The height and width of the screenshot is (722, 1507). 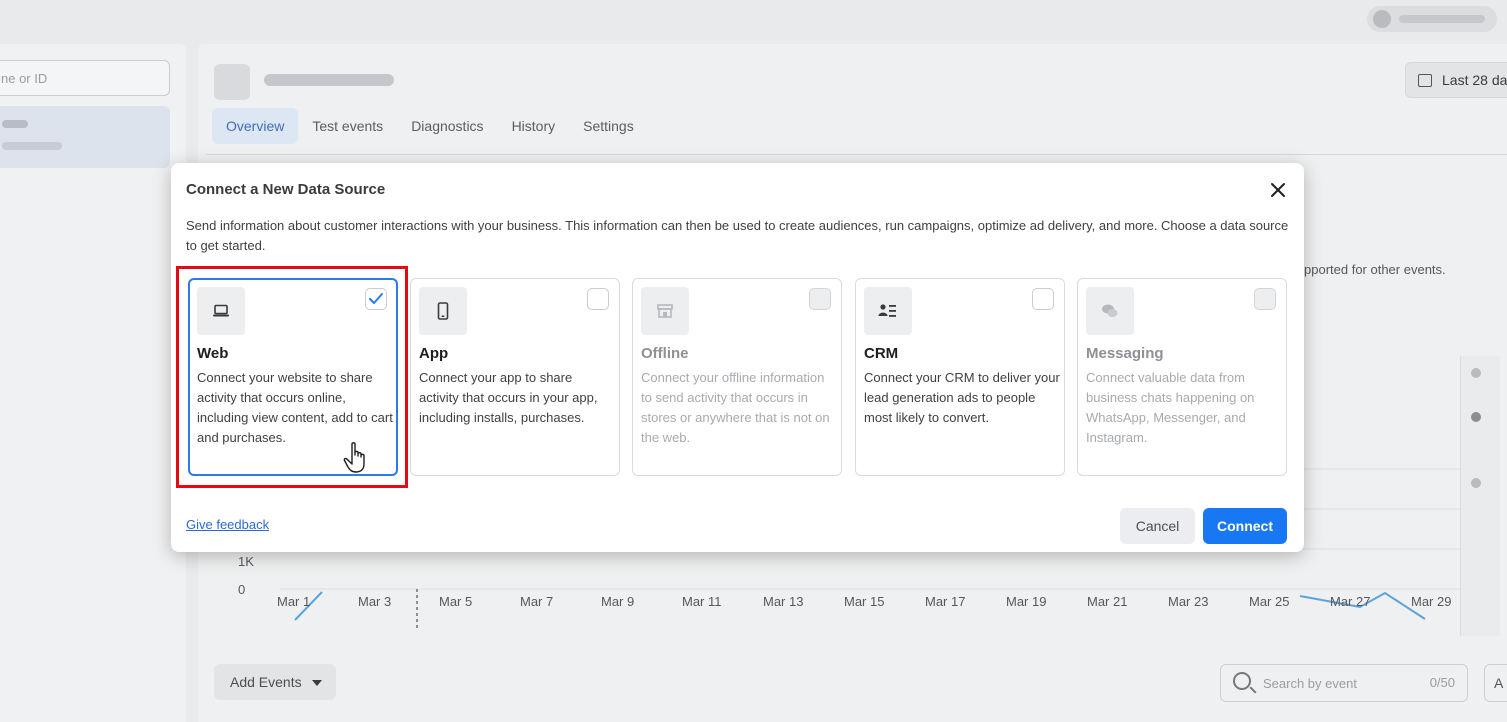 I want to click on chart-x-tick-label: Mar 23, so click(x=1188, y=601).